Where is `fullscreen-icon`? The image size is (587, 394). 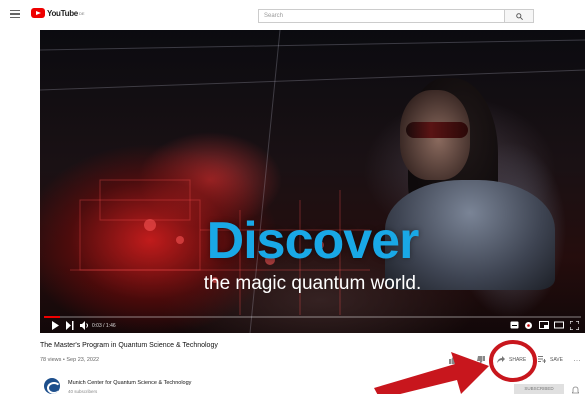
fullscreen-icon is located at coordinates (574, 325).